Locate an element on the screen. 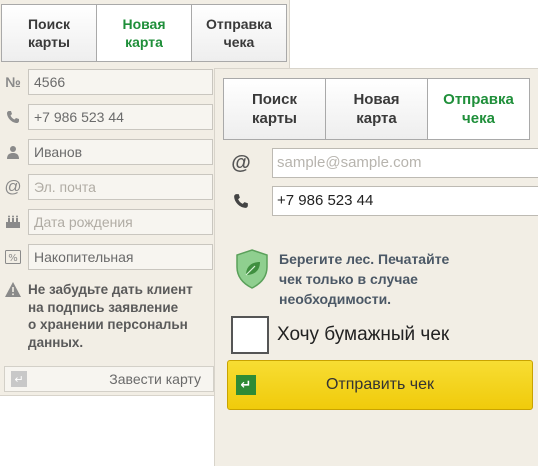 Image resolution: width=538 pixels, height=466 pixels. surname-field: Иванов is located at coordinates (120, 152).